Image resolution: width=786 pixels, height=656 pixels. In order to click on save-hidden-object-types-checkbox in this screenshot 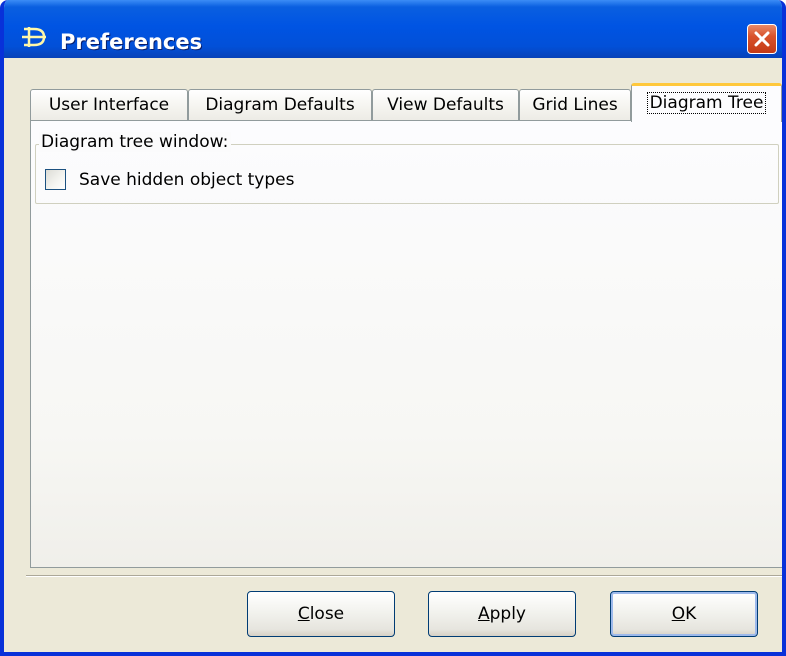, I will do `click(55, 179)`.